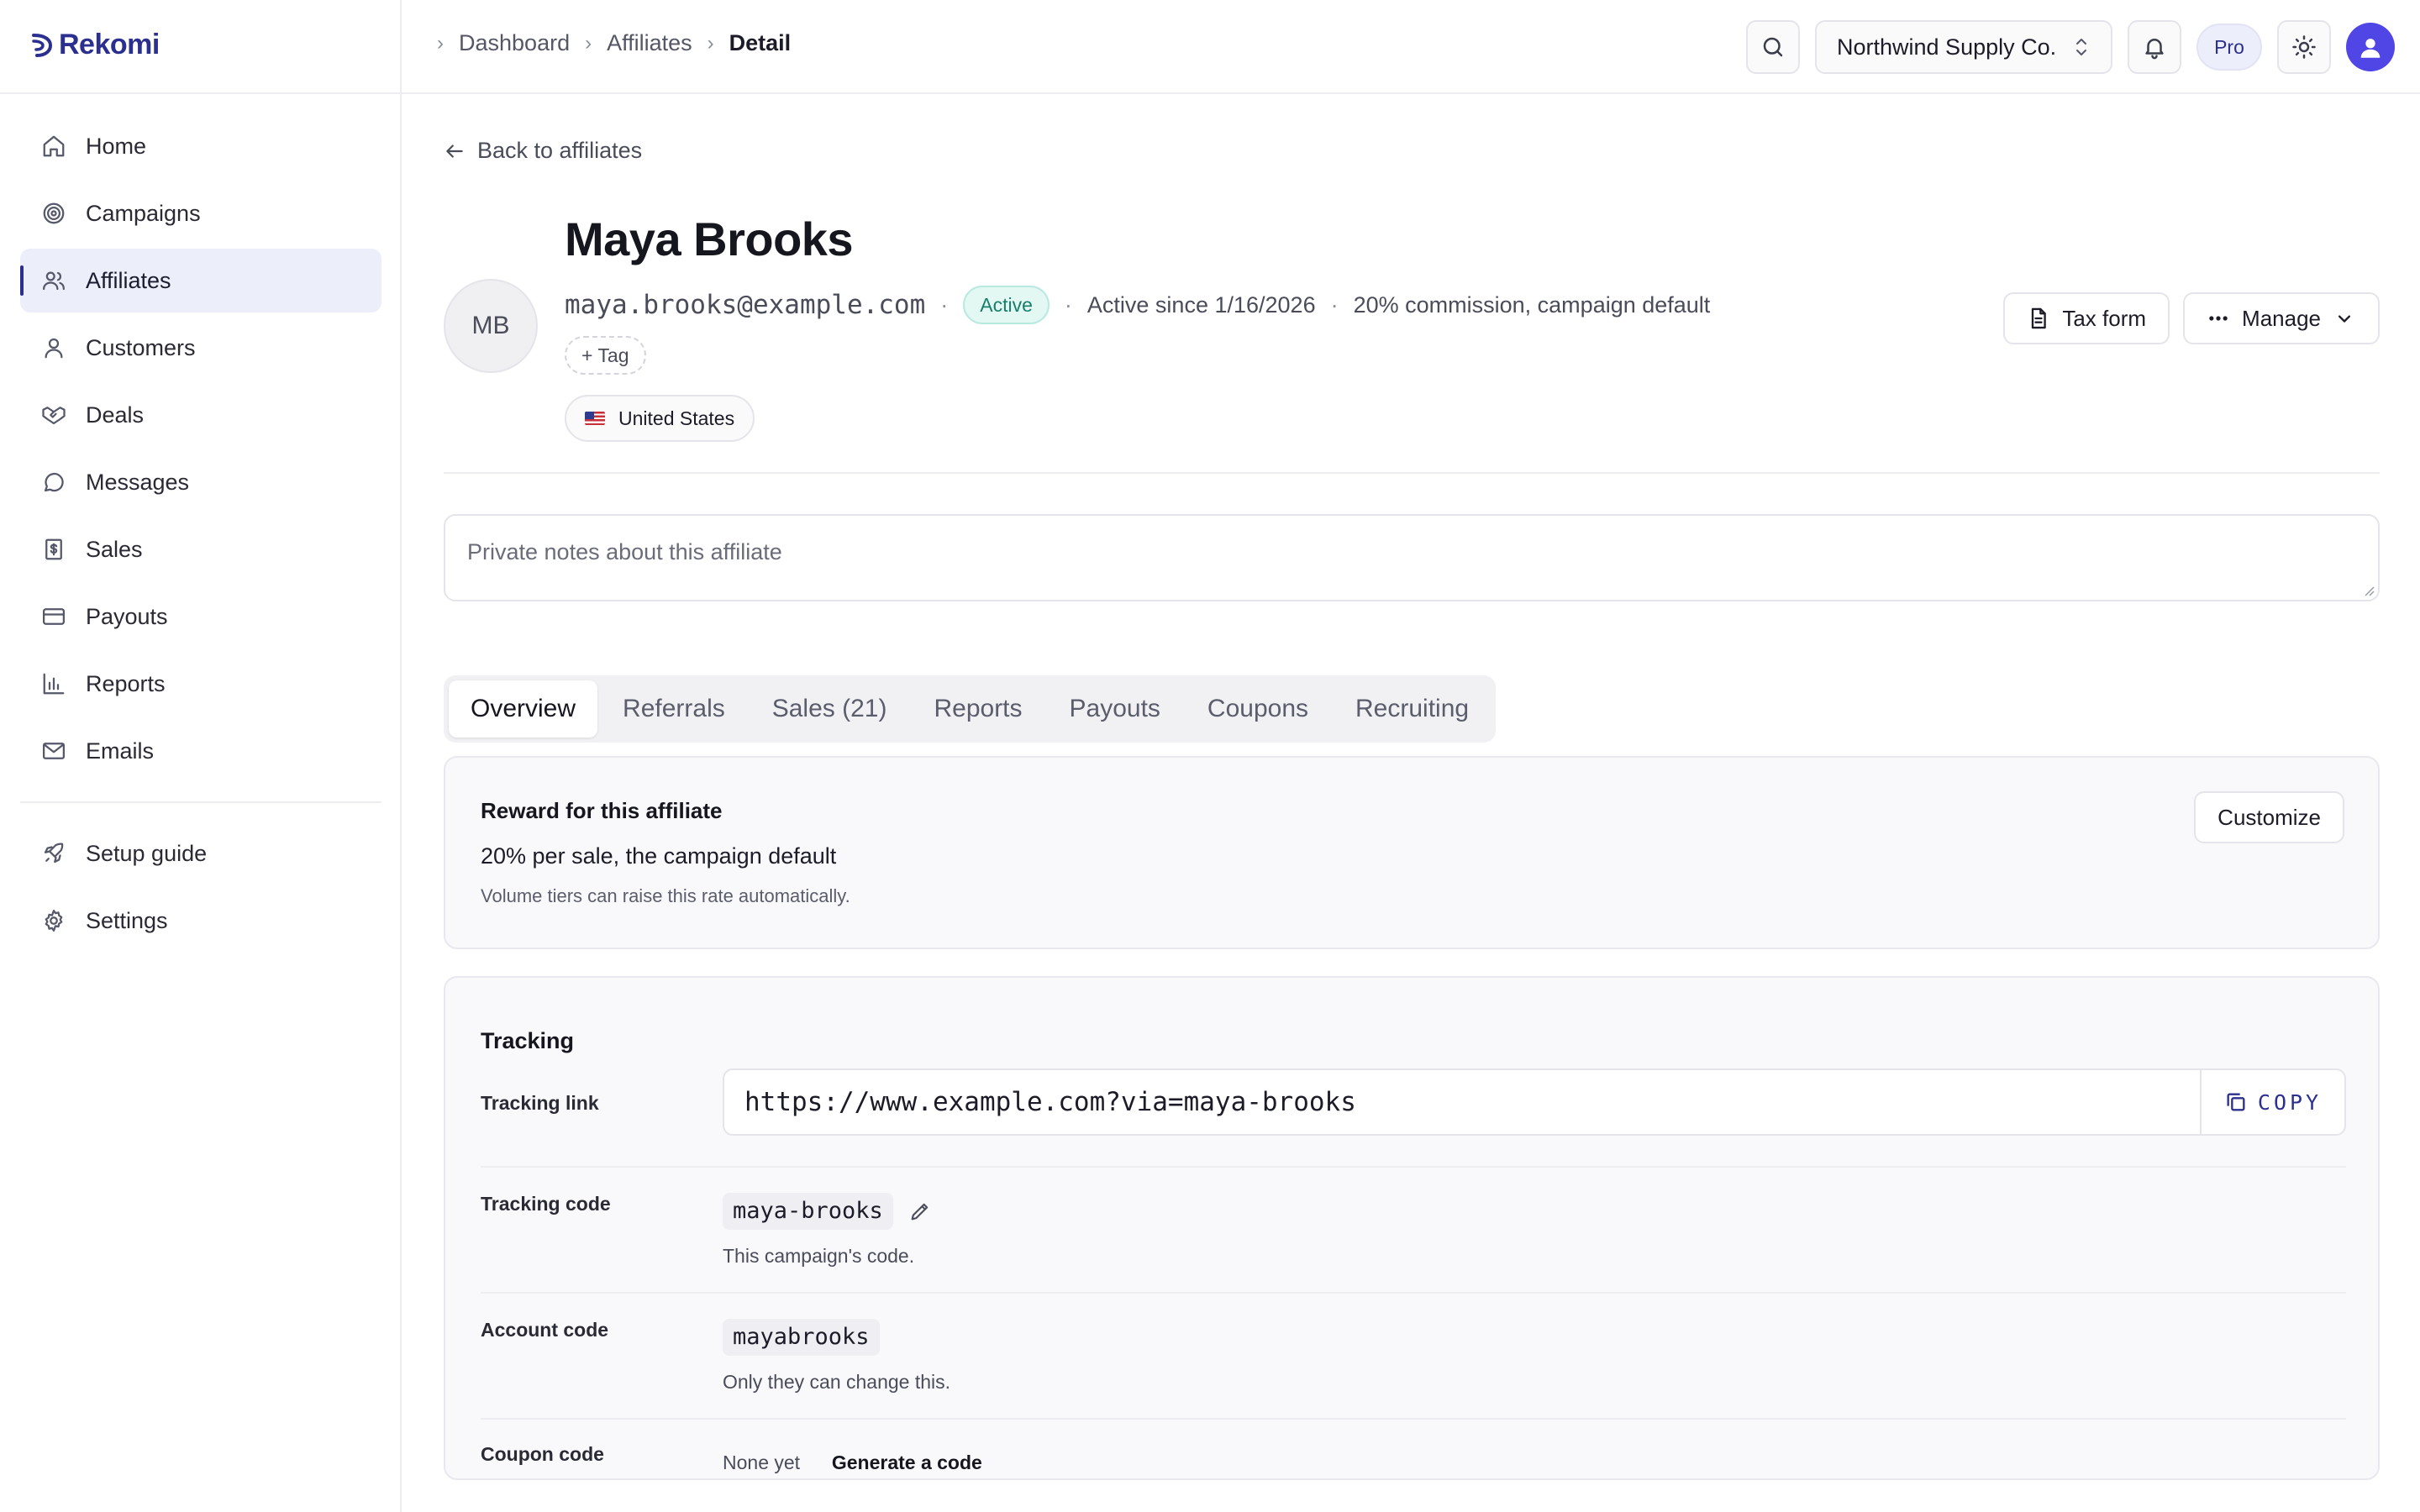 The image size is (2420, 1512). Describe the element at coordinates (545, 1330) in the screenshot. I see `account-code-label: Account code` at that location.